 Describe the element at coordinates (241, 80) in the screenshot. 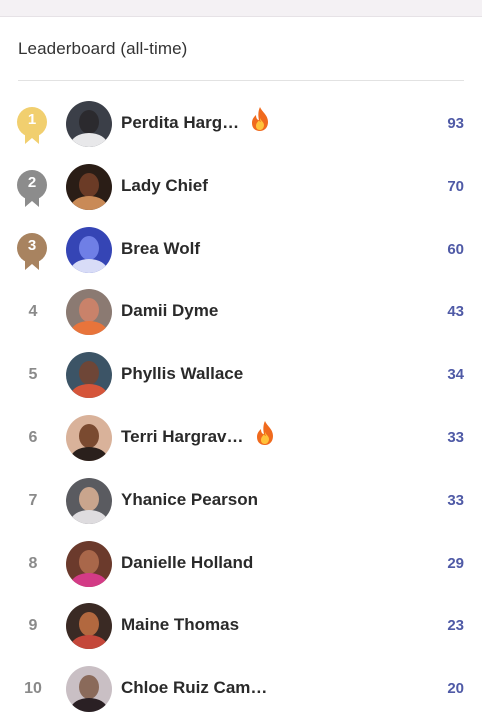

I see `divider` at that location.